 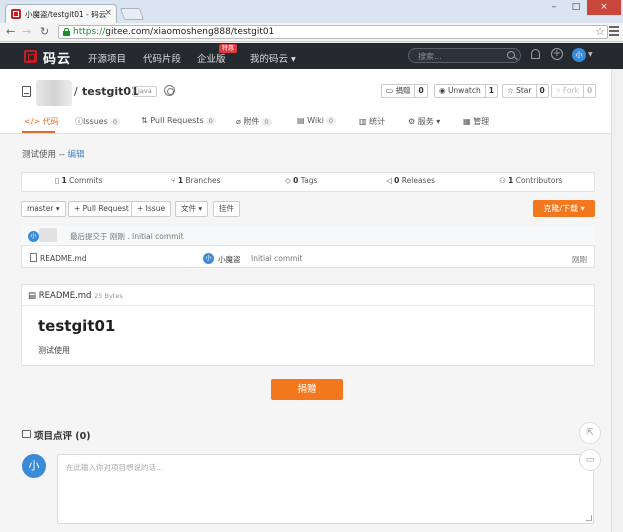 What do you see at coordinates (557, 54) in the screenshot?
I see `create-plus-icon: +` at bounding box center [557, 54].